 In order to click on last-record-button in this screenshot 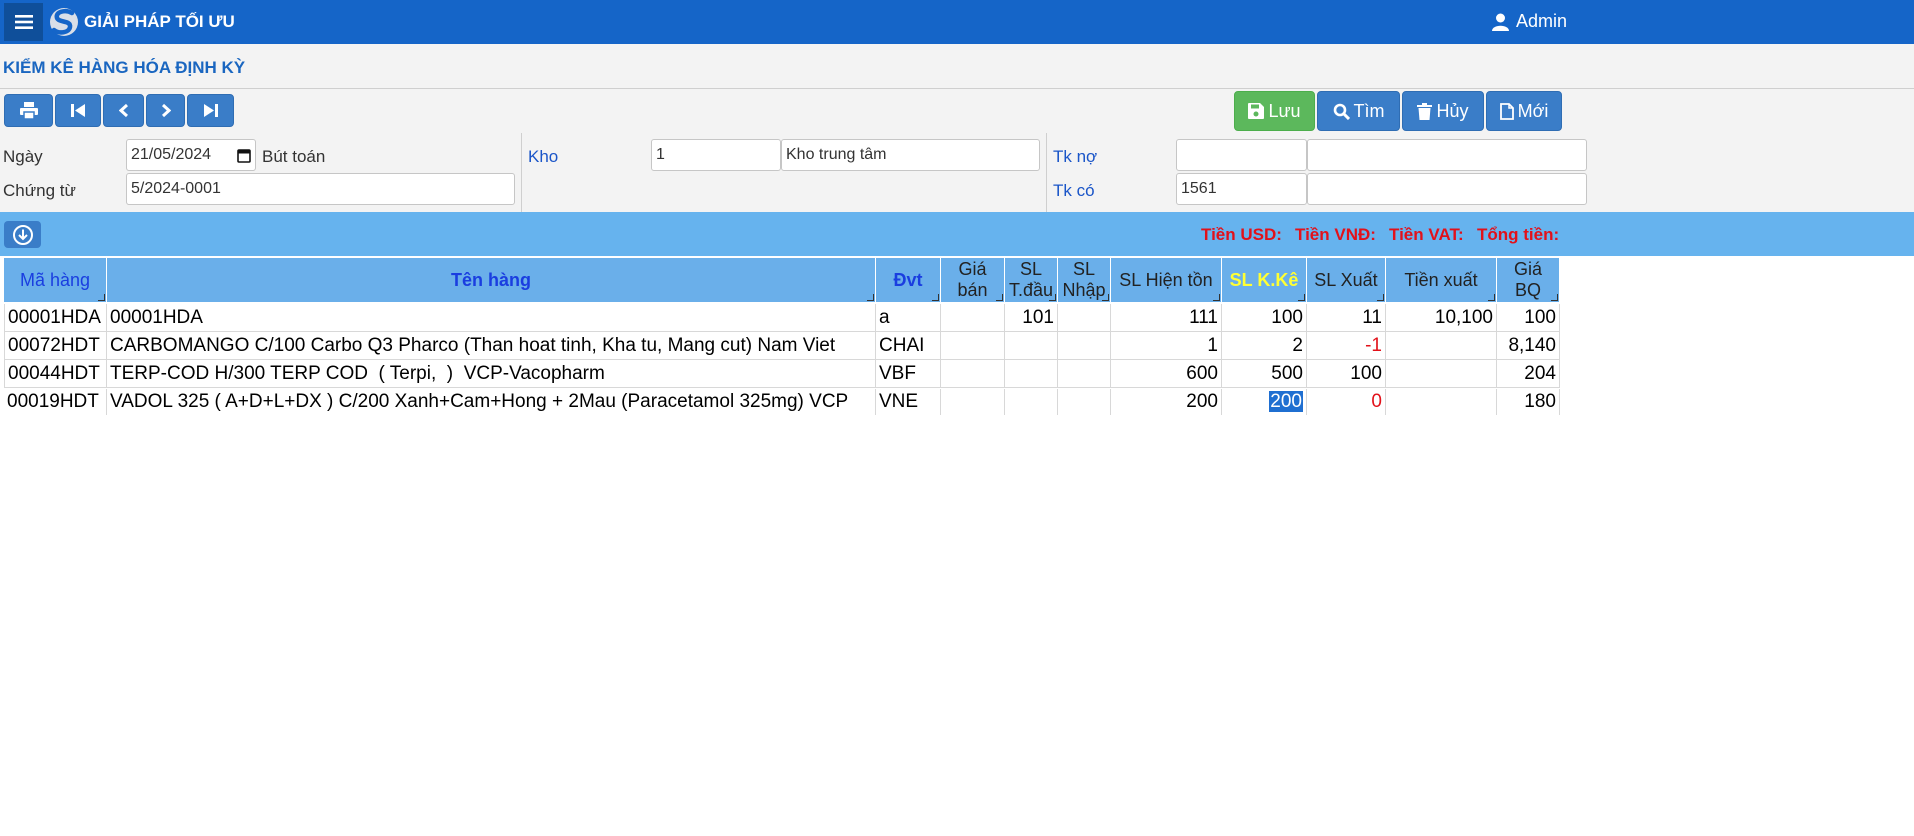, I will do `click(210, 110)`.